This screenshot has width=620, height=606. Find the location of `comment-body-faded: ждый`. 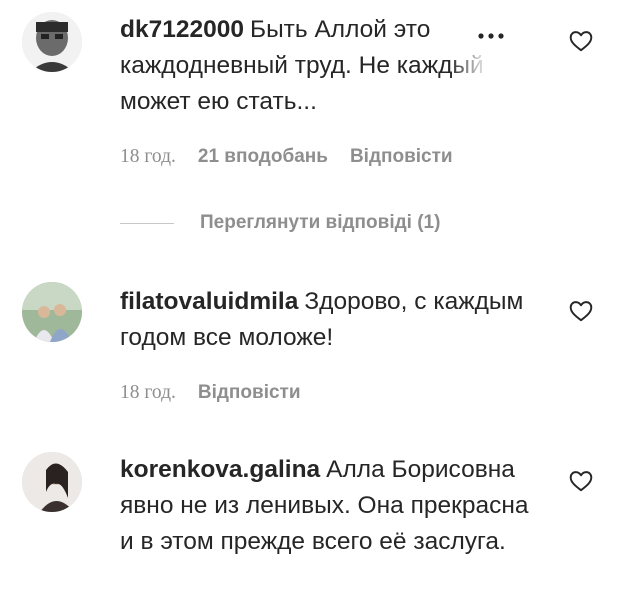

comment-body-faded: ждый is located at coordinates (452, 65).